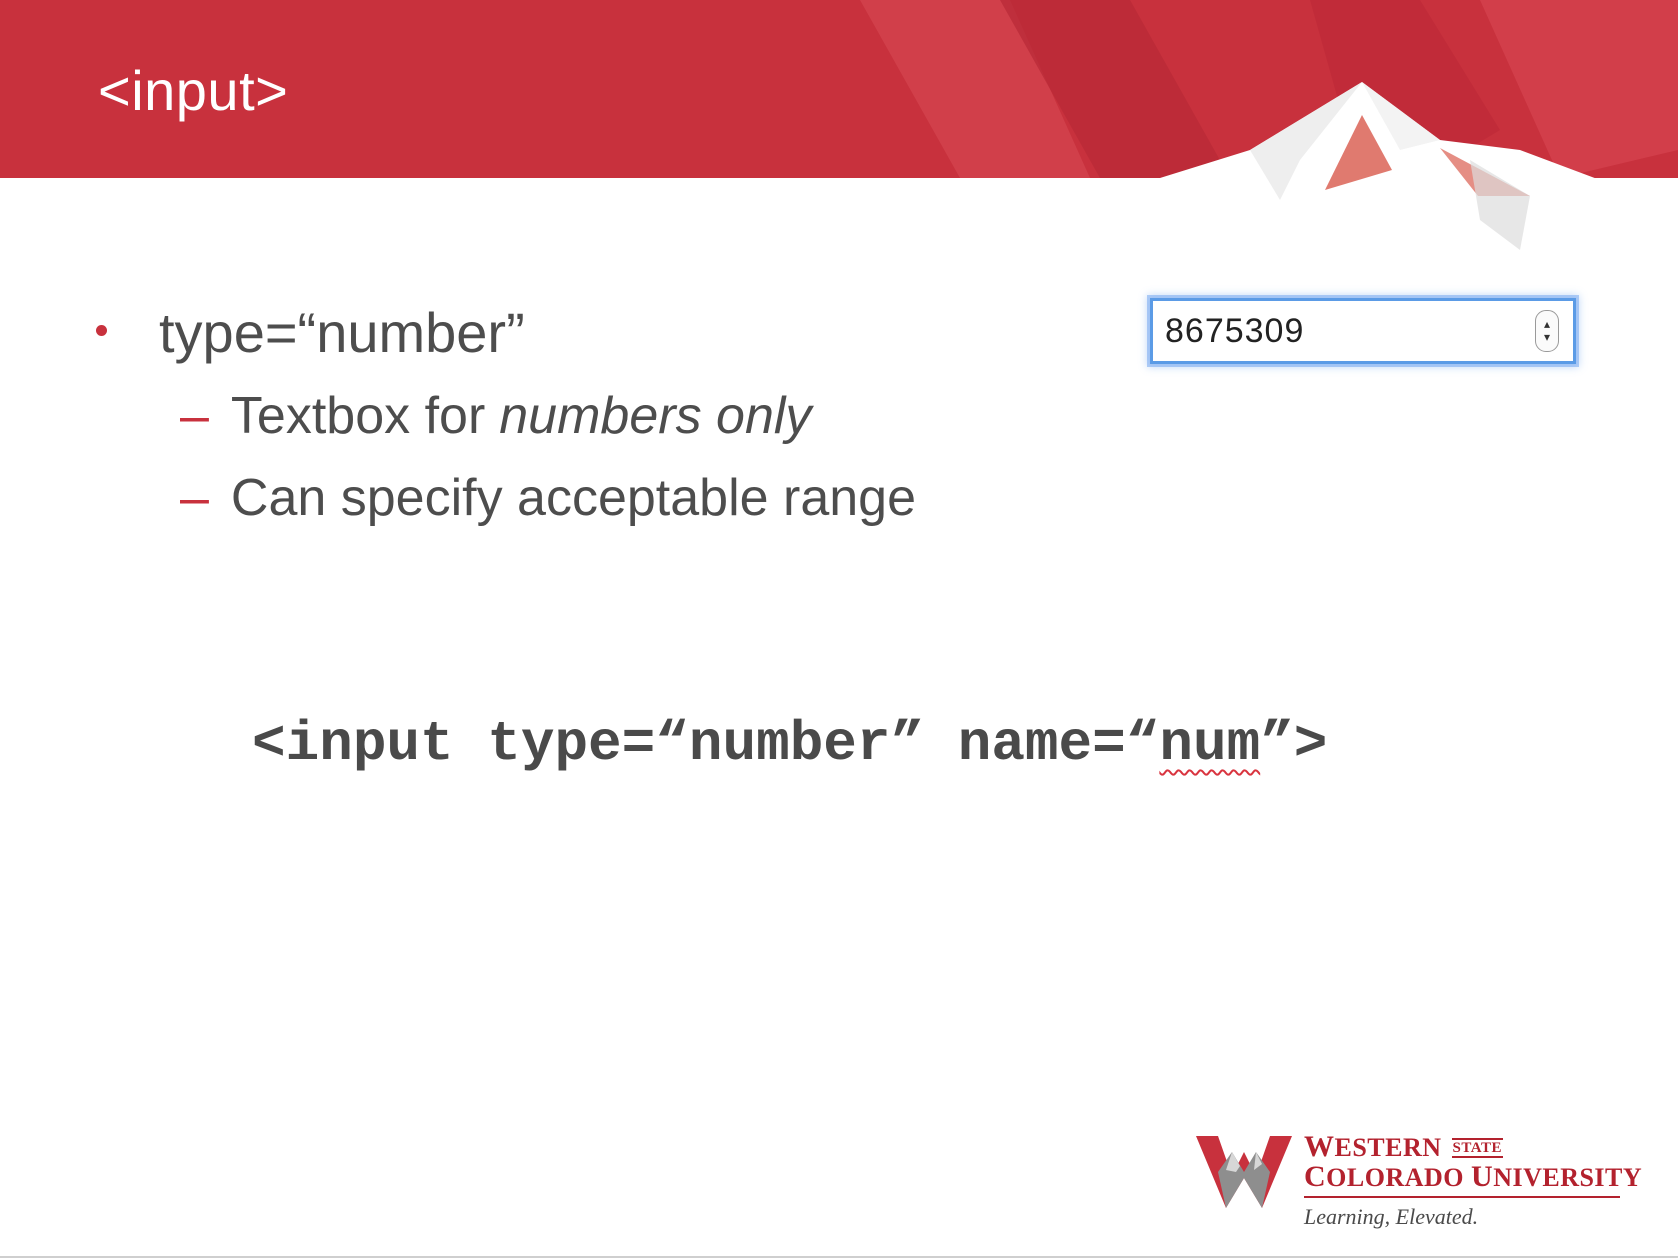  Describe the element at coordinates (655, 416) in the screenshot. I see `sub-bullet-emphasis: numbers only` at that location.